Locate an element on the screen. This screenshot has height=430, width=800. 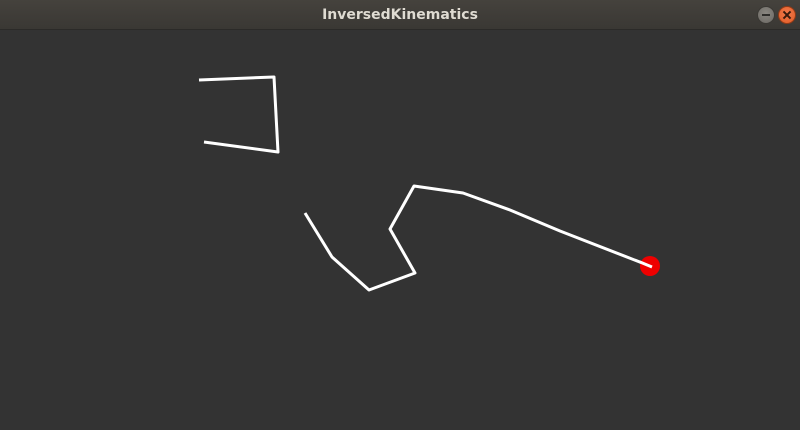
bracket-shape is located at coordinates (239, 114).